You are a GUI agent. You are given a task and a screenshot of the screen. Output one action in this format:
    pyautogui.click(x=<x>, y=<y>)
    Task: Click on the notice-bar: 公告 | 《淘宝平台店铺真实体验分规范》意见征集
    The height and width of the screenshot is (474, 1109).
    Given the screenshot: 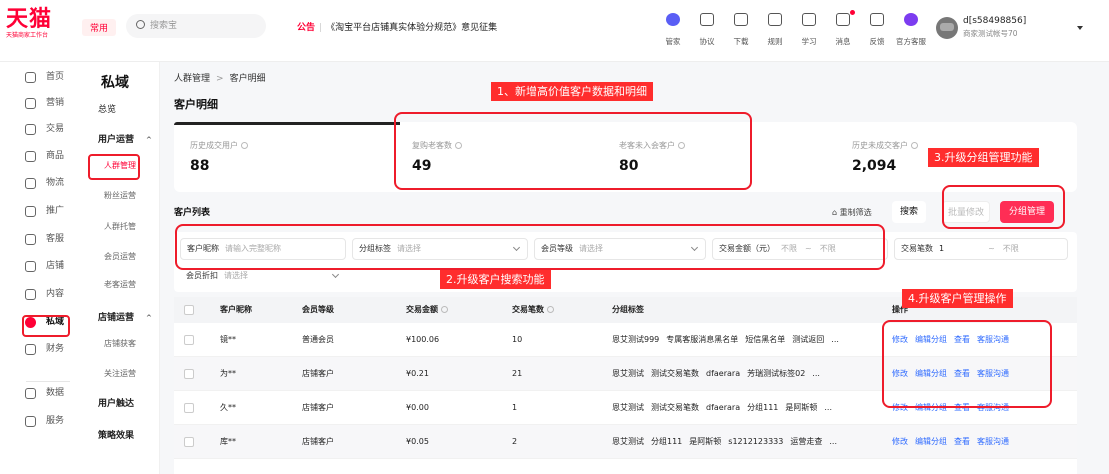 What is the action you would take?
    pyautogui.click(x=397, y=26)
    